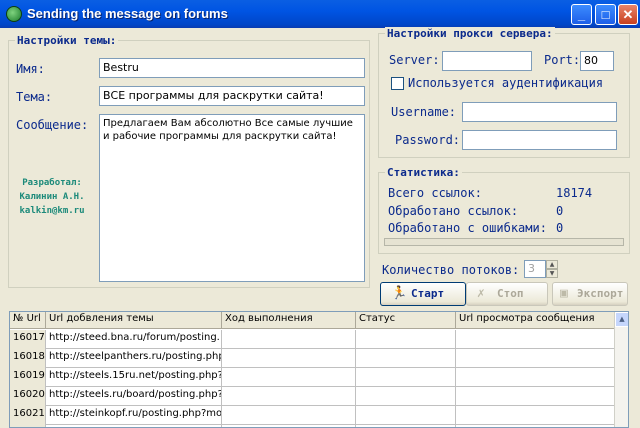  What do you see at coordinates (52, 183) in the screenshot?
I see `credits-line: Разработал:` at bounding box center [52, 183].